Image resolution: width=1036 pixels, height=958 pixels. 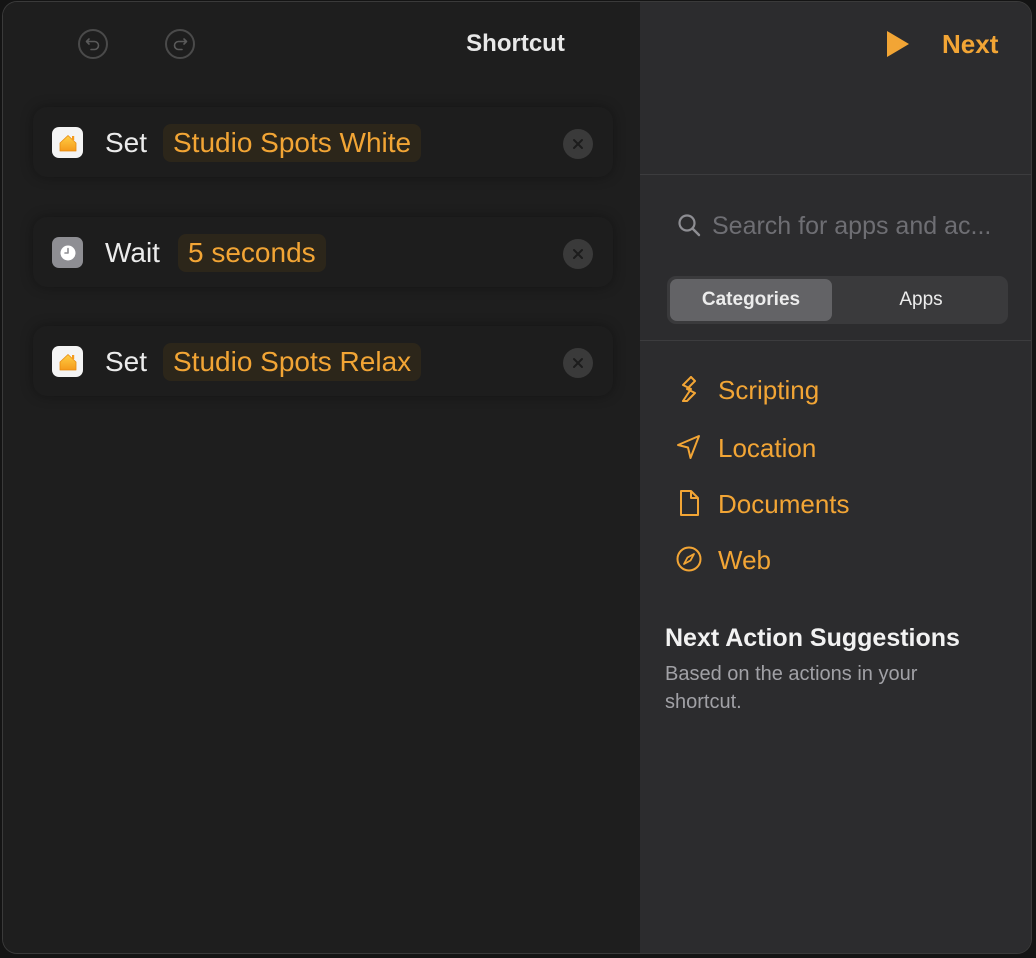 I want to click on action-set-scene-relax: Set Studio Spots Relax, so click(x=323, y=361).